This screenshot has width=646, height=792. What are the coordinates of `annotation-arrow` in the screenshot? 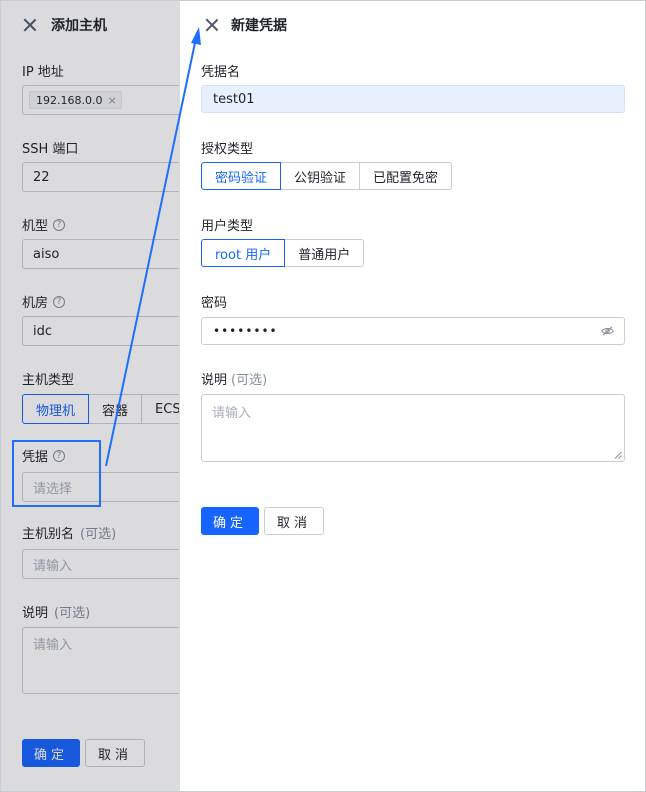 It's located at (153, 247).